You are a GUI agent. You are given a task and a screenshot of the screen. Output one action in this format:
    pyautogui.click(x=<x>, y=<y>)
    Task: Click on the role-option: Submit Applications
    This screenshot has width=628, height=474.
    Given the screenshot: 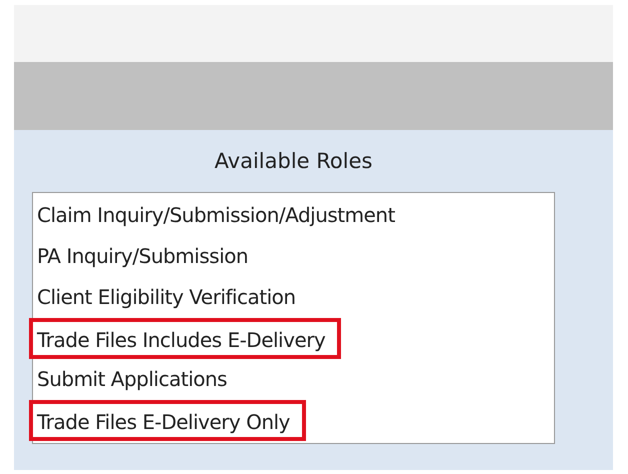 What is the action you would take?
    pyautogui.click(x=293, y=379)
    